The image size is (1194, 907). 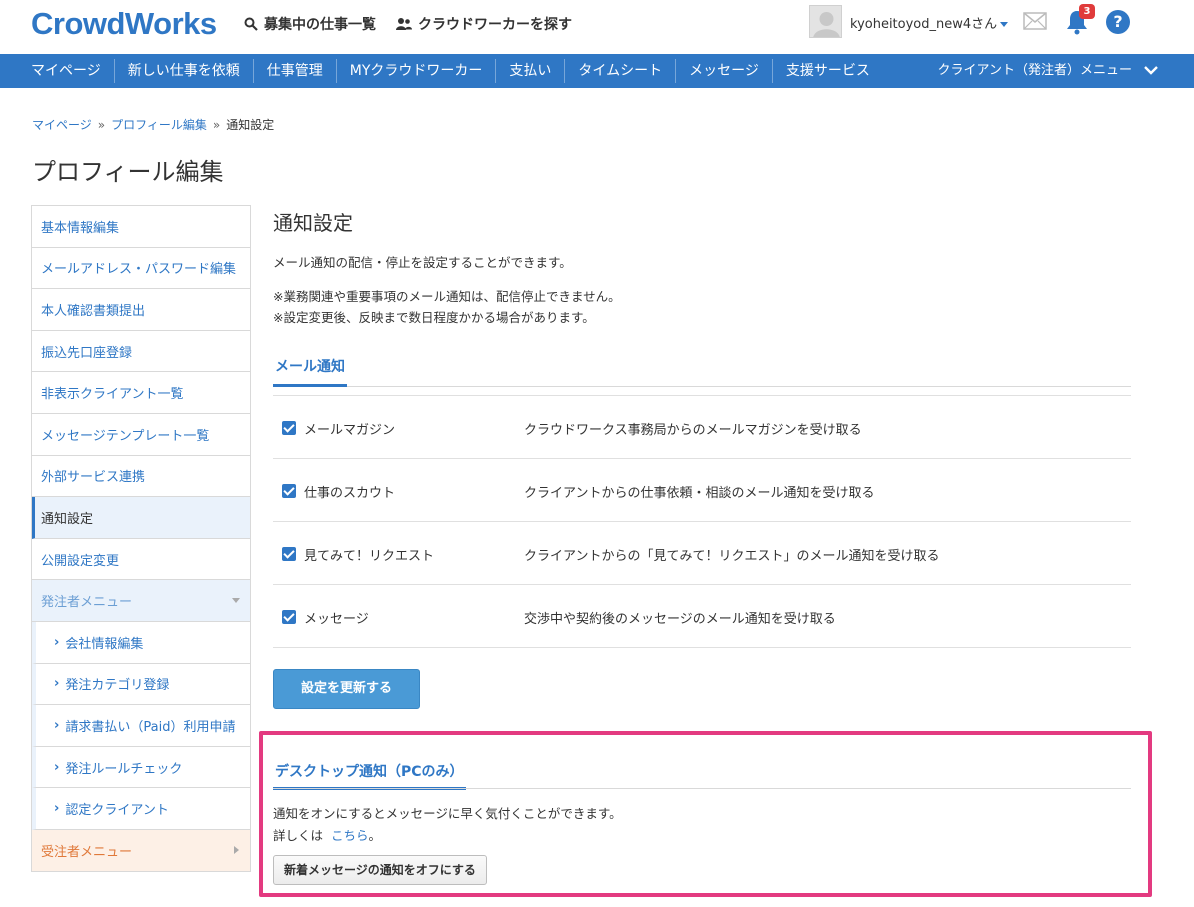 I want to click on sidebar-item-message-templates: メッセージテンプレート一覧, so click(x=141, y=435).